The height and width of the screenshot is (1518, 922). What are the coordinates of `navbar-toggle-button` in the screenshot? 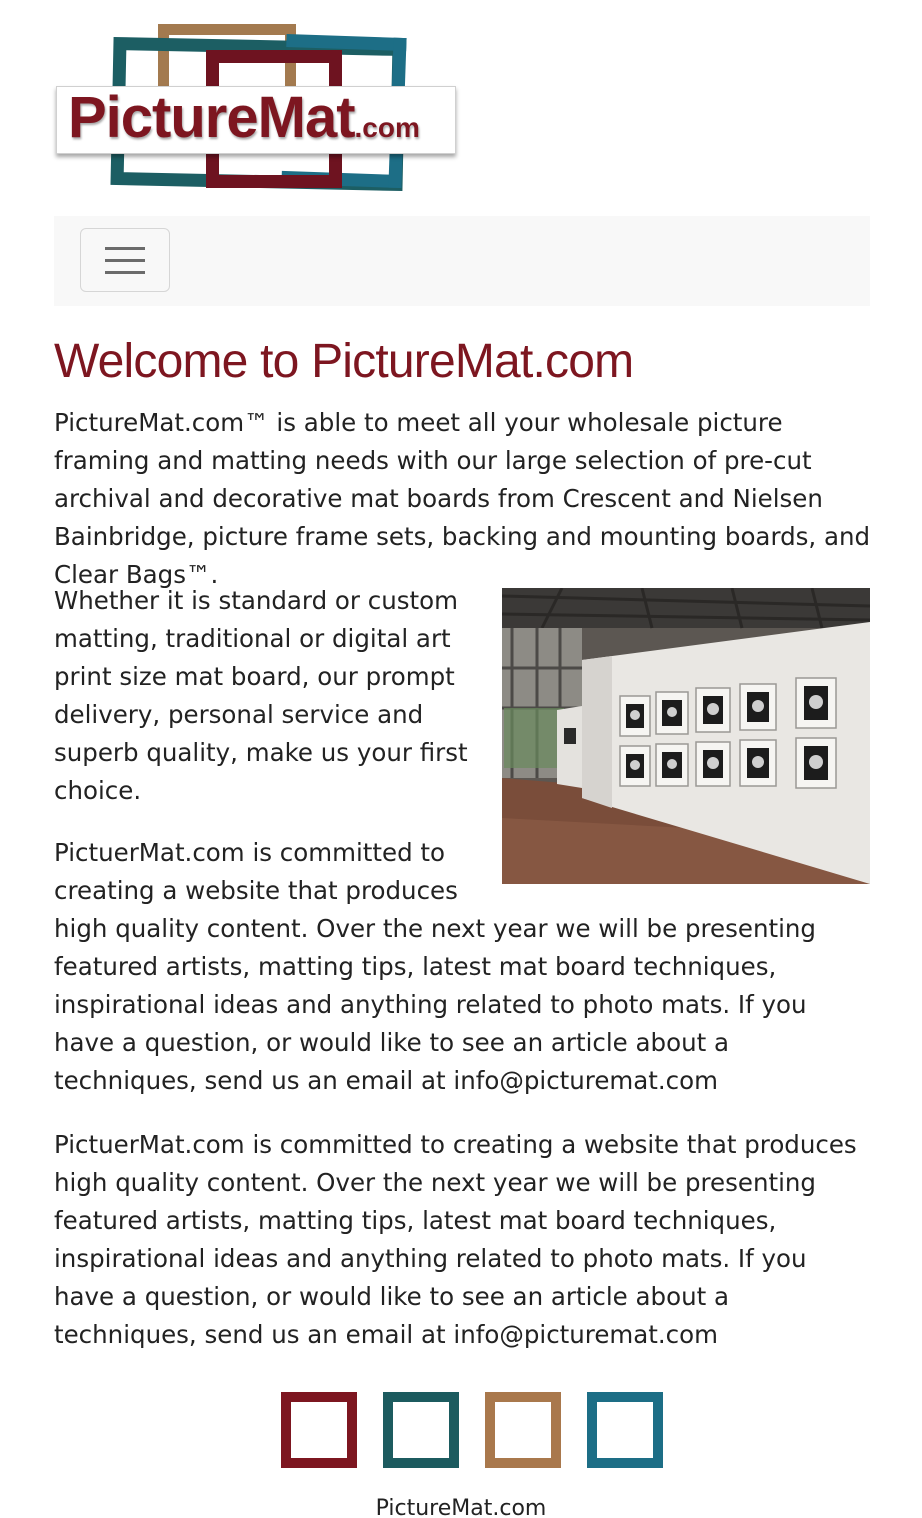 It's located at (125, 260).